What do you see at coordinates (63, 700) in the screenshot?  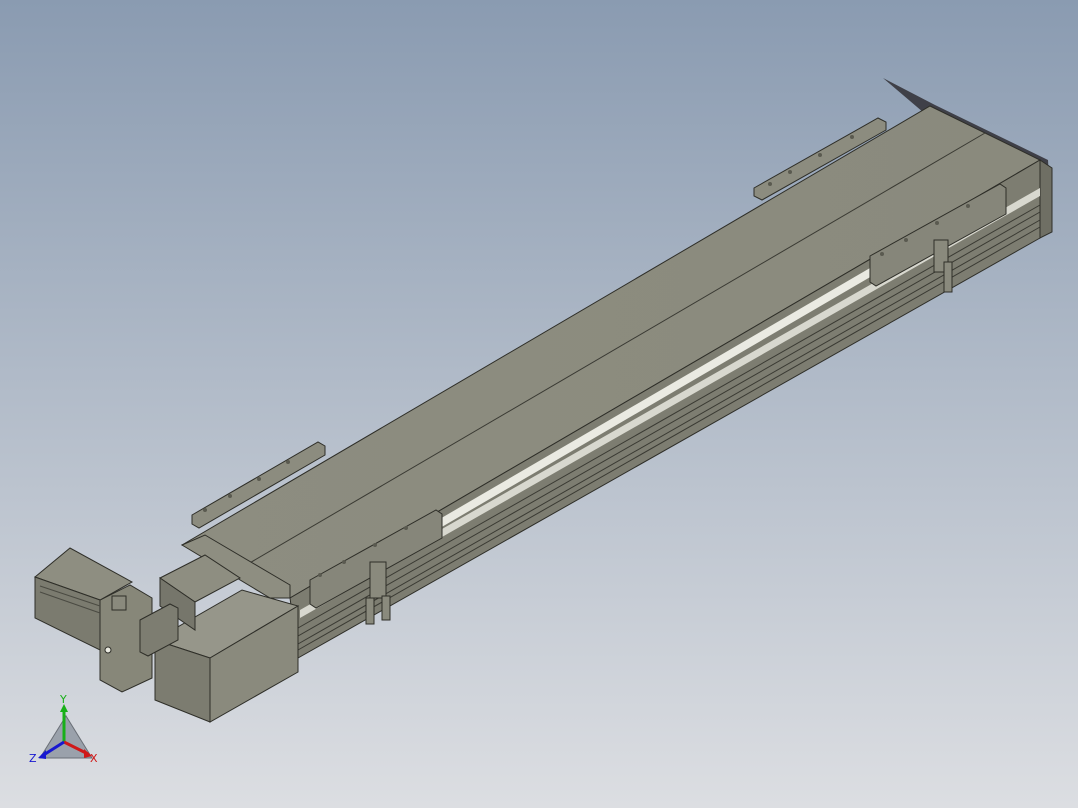 I see `triad-y-label: Y` at bounding box center [63, 700].